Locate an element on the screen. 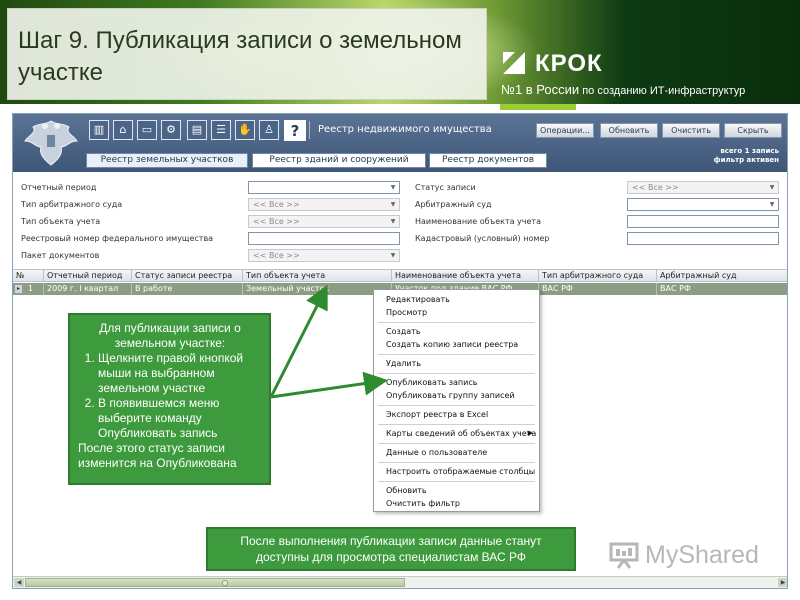 The image size is (800, 600). registry-number-input is located at coordinates (324, 238).